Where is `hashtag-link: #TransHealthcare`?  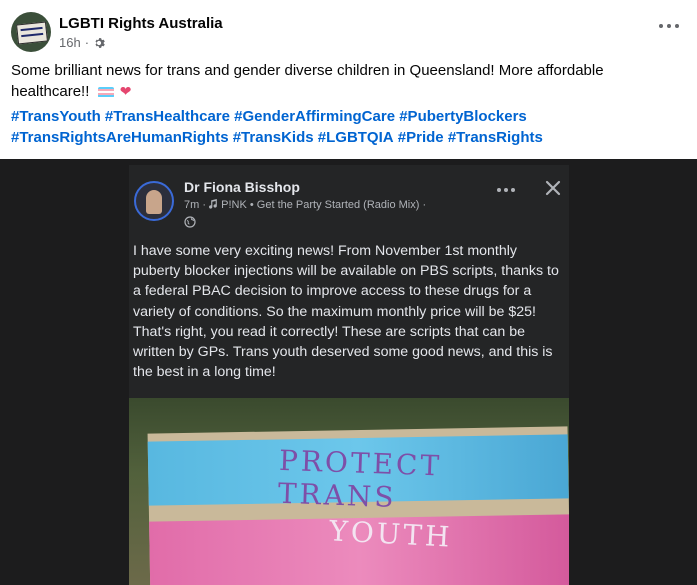
hashtag-link: #TransHealthcare is located at coordinates (167, 116).